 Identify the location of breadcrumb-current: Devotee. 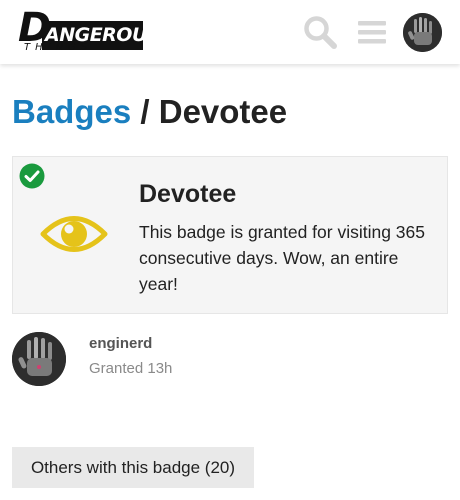
(223, 111).